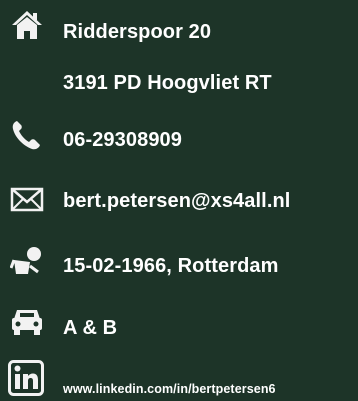  I want to click on envelope-icon, so click(27, 200).